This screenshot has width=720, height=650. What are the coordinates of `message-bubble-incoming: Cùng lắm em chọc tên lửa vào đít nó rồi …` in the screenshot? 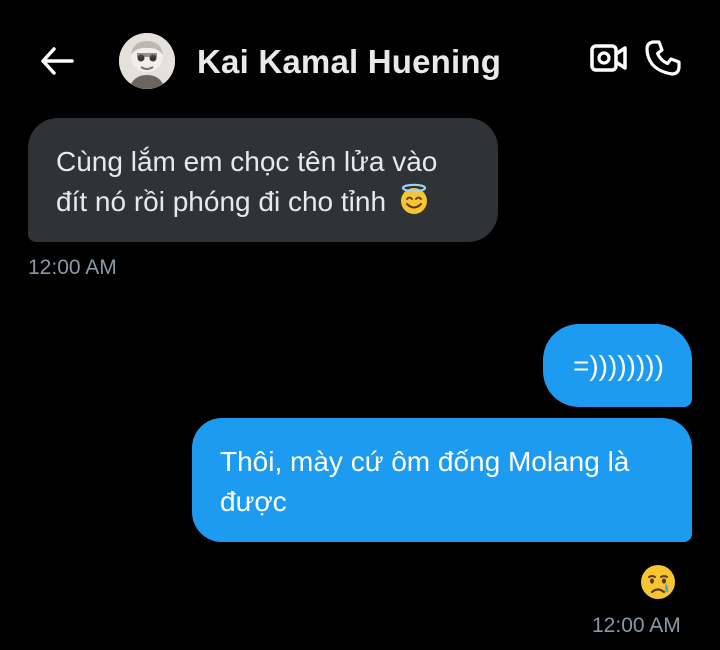 It's located at (263, 180).